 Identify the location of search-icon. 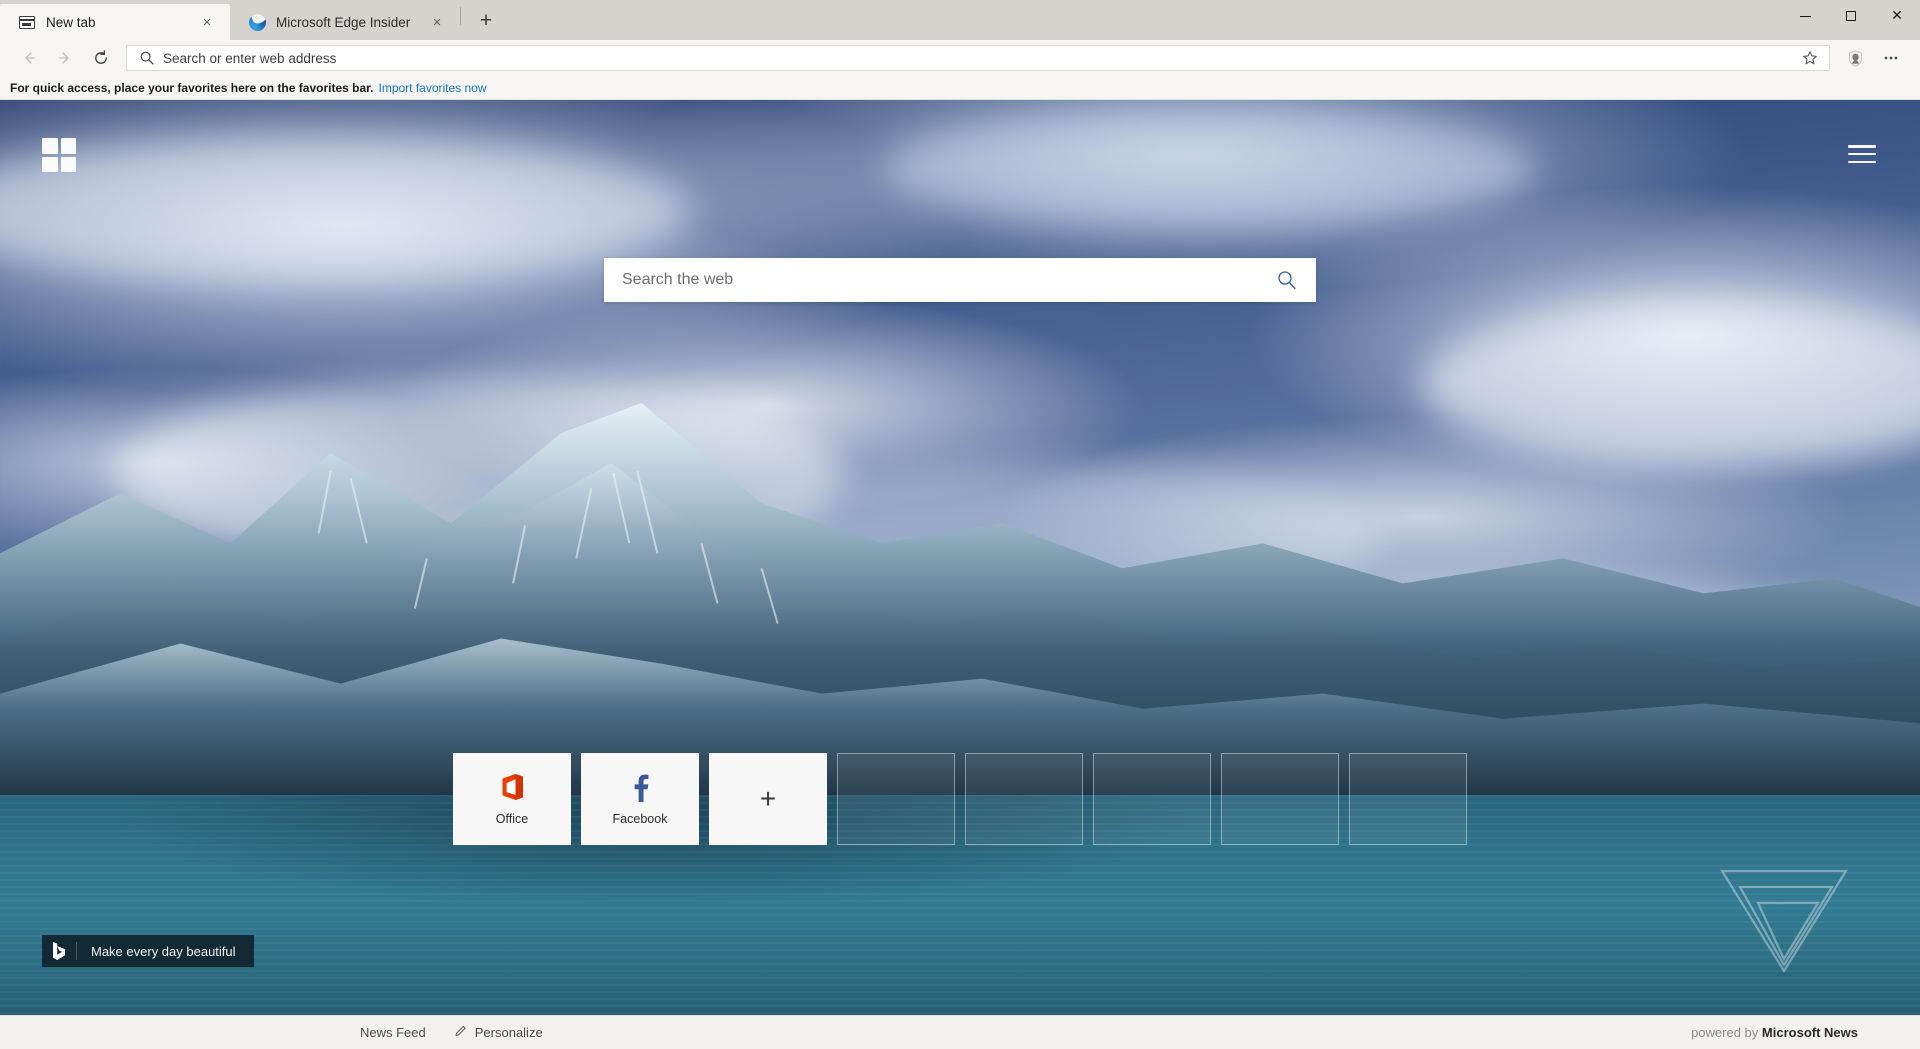
(147, 58).